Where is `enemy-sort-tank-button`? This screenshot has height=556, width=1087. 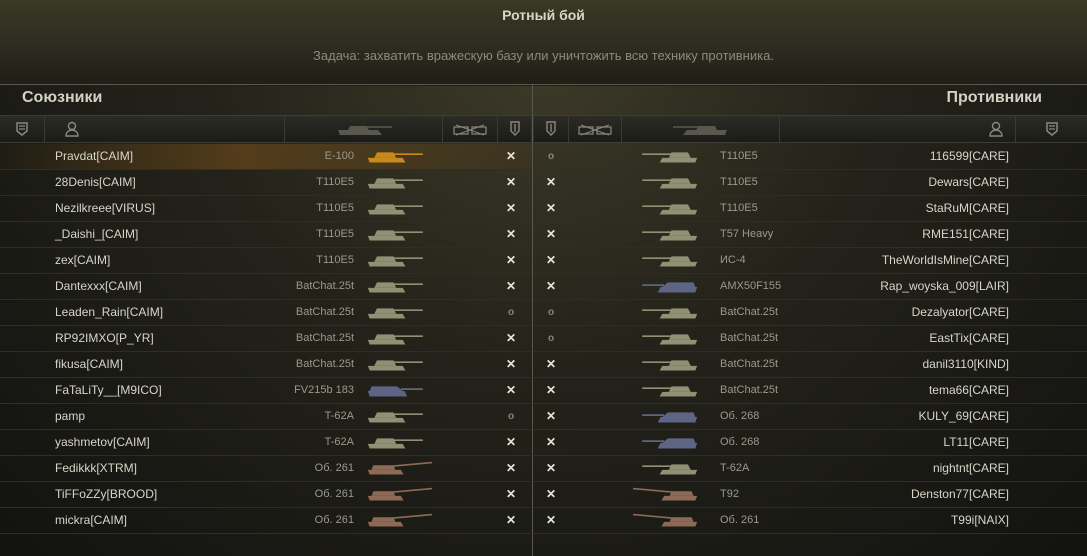 enemy-sort-tank-button is located at coordinates (701, 129).